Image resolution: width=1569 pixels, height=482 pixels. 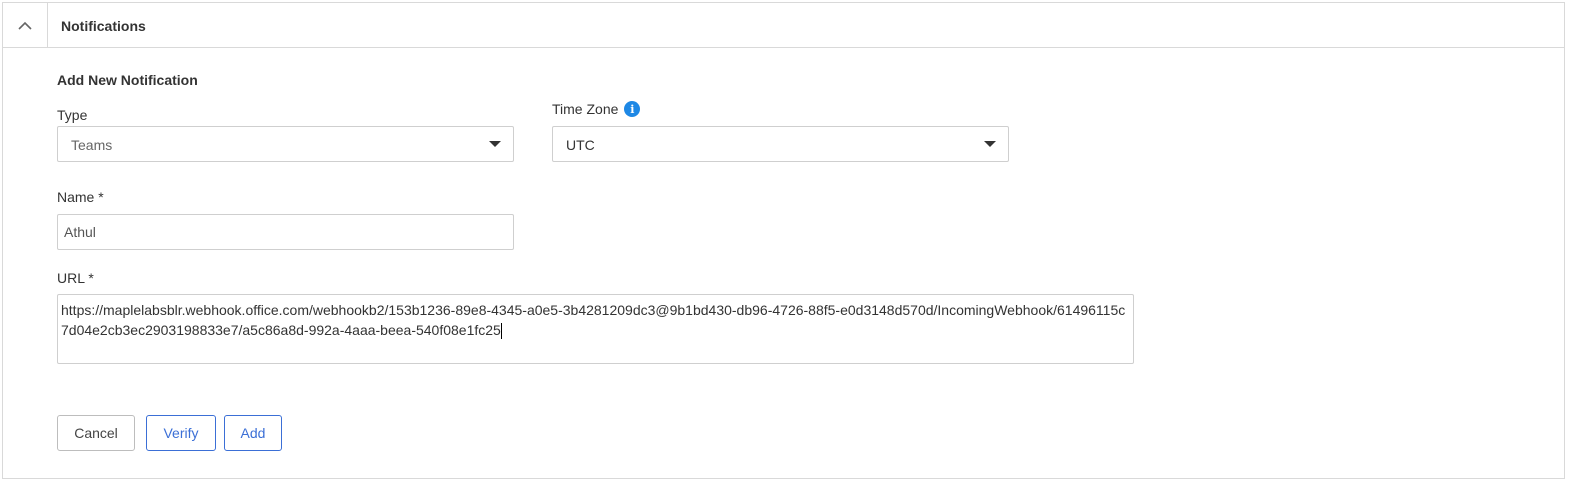 What do you see at coordinates (783, 25) in the screenshot?
I see `panel-header: Notifications` at bounding box center [783, 25].